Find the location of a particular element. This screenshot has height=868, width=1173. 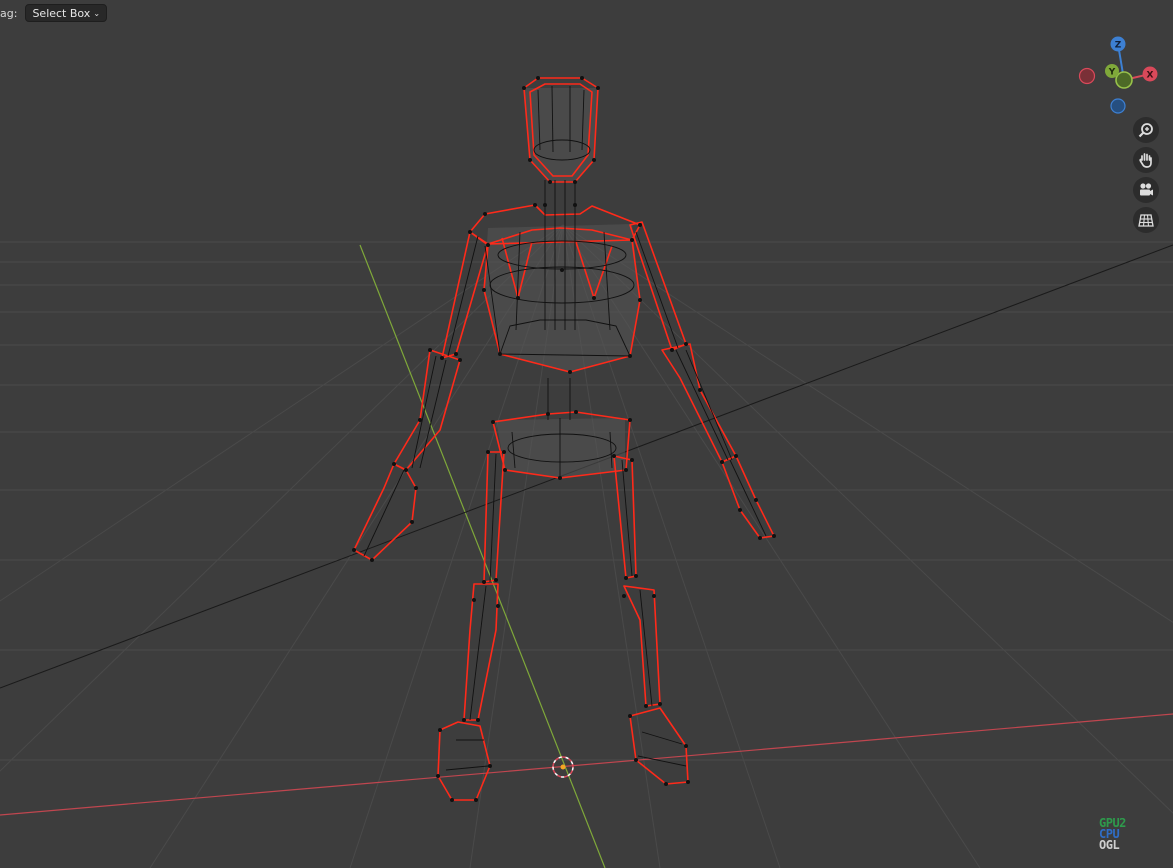

gizmo-z-label: Z is located at coordinates (1118, 46).